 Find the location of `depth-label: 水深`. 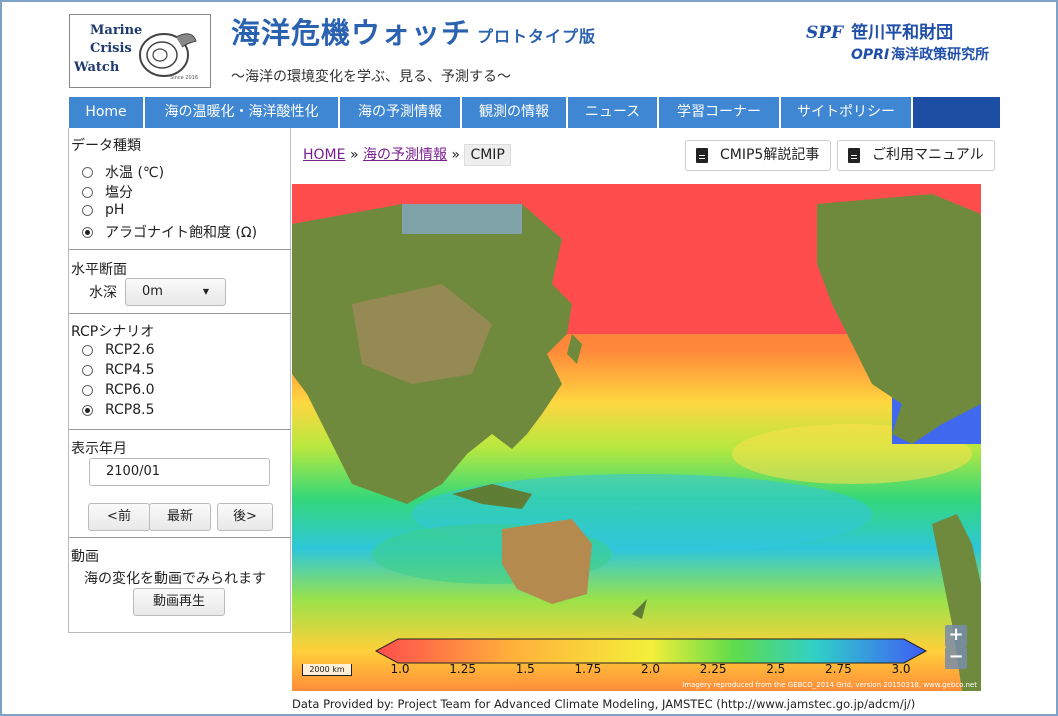

depth-label: 水深 is located at coordinates (103, 293).